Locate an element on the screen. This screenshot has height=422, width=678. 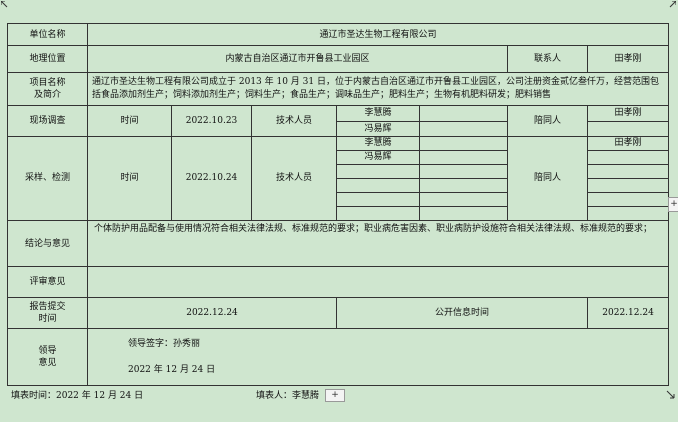
survey-tech-name: 冯易辉 is located at coordinates (378, 128).